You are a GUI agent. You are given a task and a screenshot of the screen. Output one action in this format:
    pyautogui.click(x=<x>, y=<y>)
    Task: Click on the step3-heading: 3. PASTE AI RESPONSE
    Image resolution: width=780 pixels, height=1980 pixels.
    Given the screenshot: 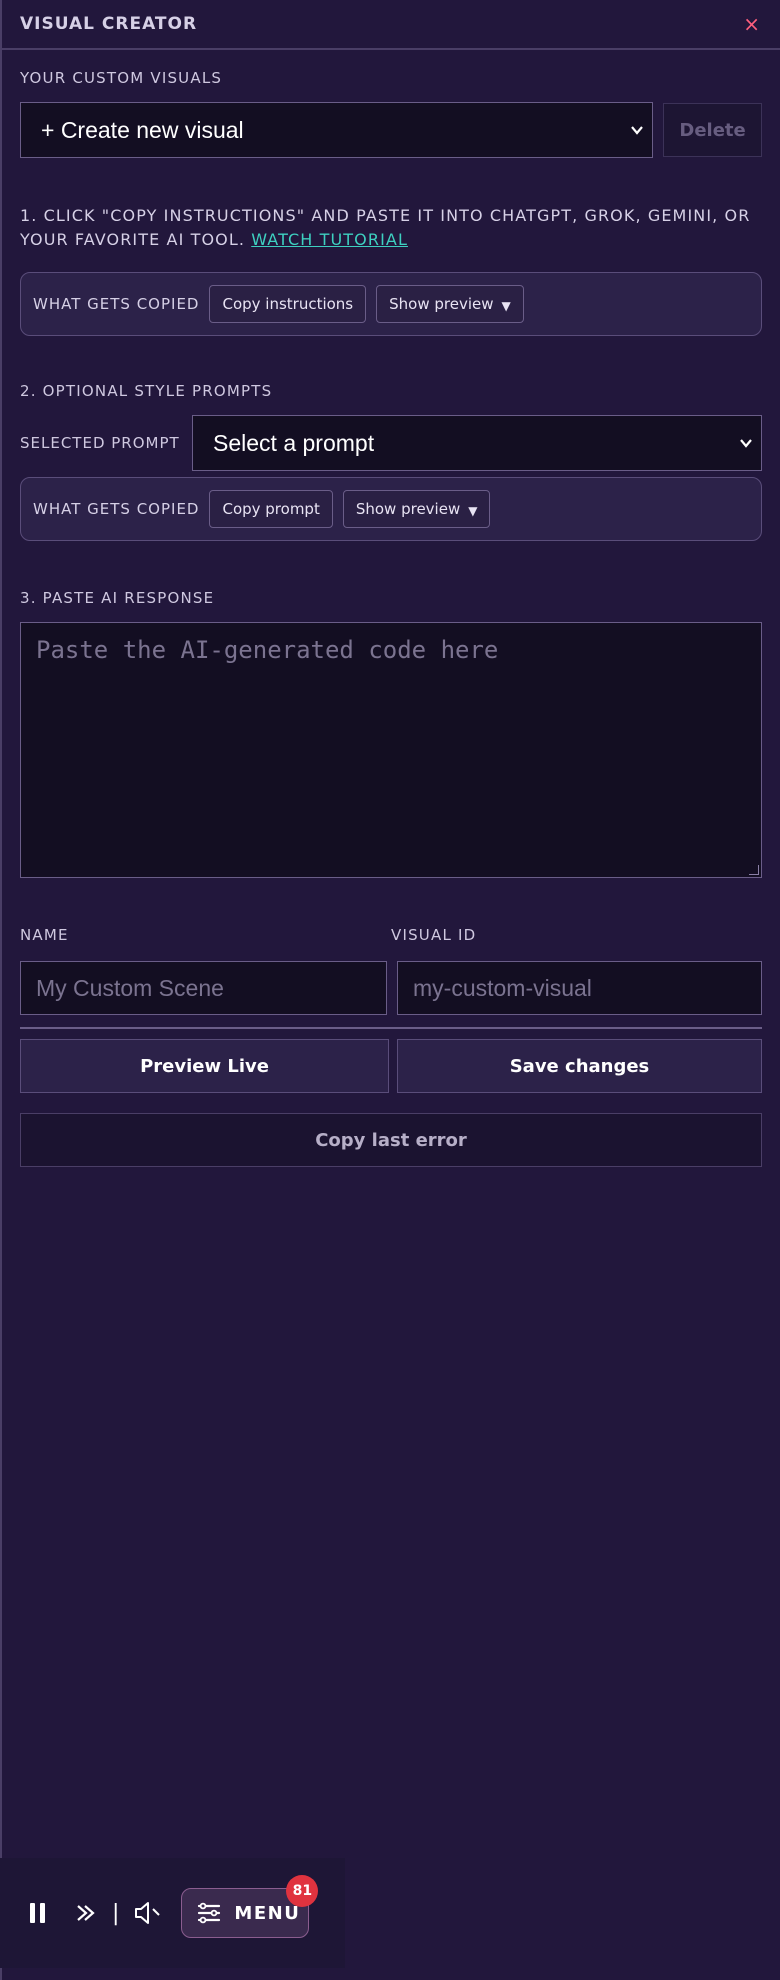 What is the action you would take?
    pyautogui.click(x=117, y=598)
    